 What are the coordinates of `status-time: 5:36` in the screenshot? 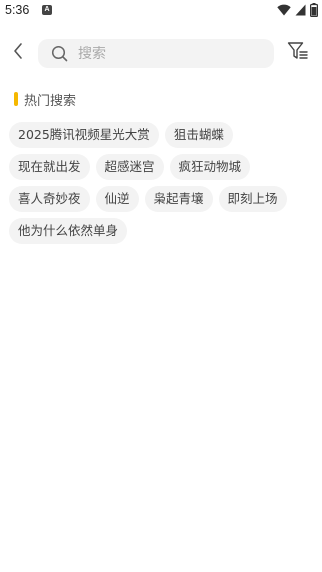 It's located at (17, 10).